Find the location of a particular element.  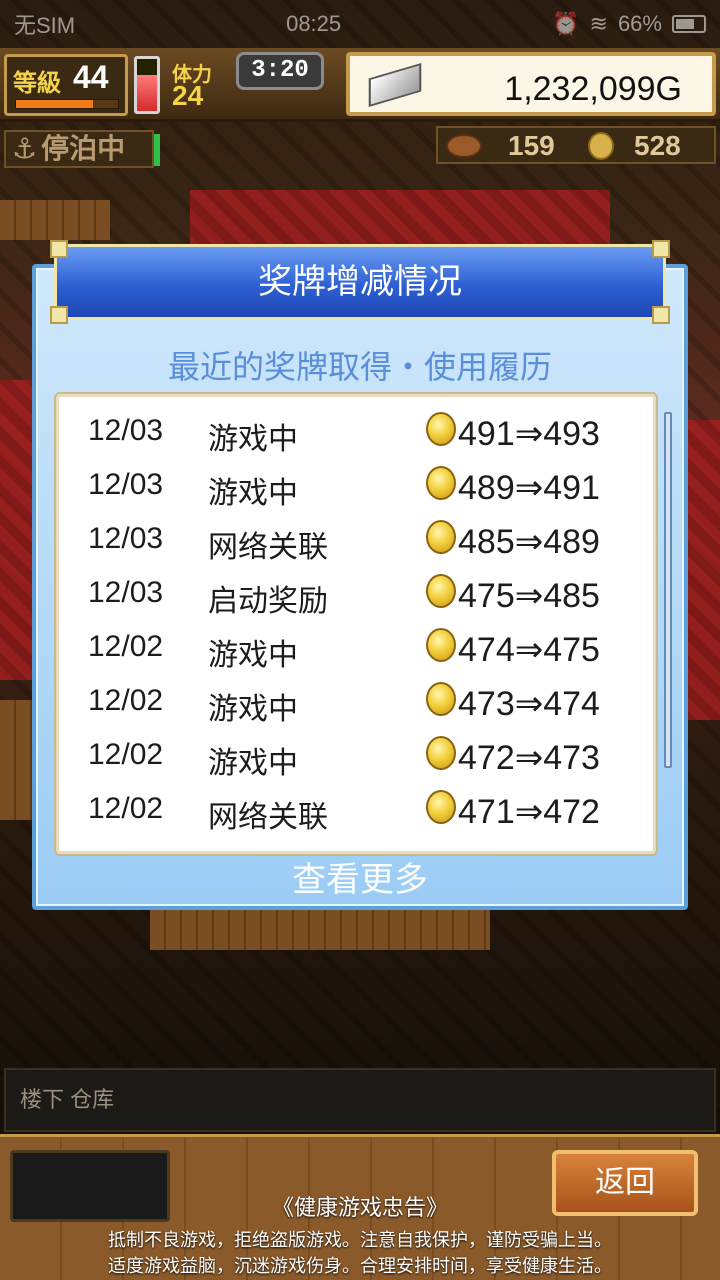

stamina-value: 24 is located at coordinates (188, 95).